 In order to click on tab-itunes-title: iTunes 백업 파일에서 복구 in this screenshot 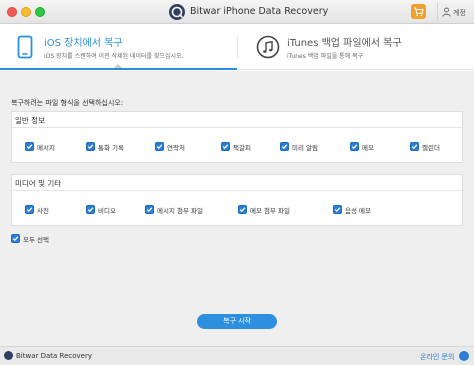, I will do `click(344, 43)`.